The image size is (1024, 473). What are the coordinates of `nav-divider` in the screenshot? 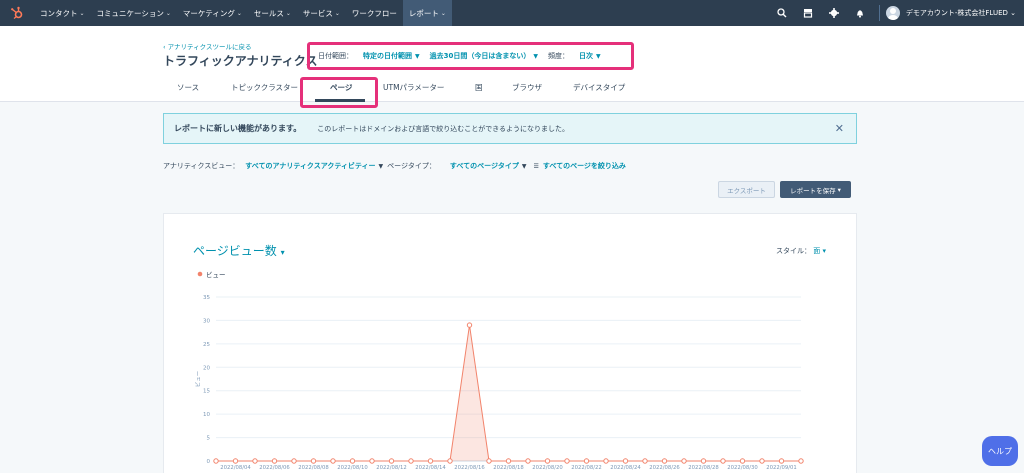 It's located at (879, 13).